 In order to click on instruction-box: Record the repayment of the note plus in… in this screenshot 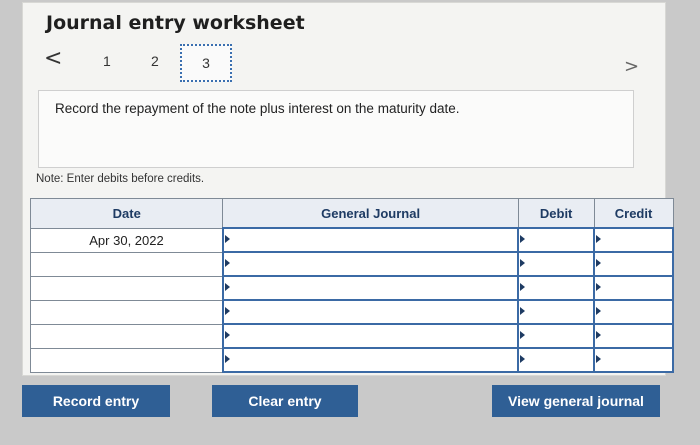, I will do `click(336, 129)`.